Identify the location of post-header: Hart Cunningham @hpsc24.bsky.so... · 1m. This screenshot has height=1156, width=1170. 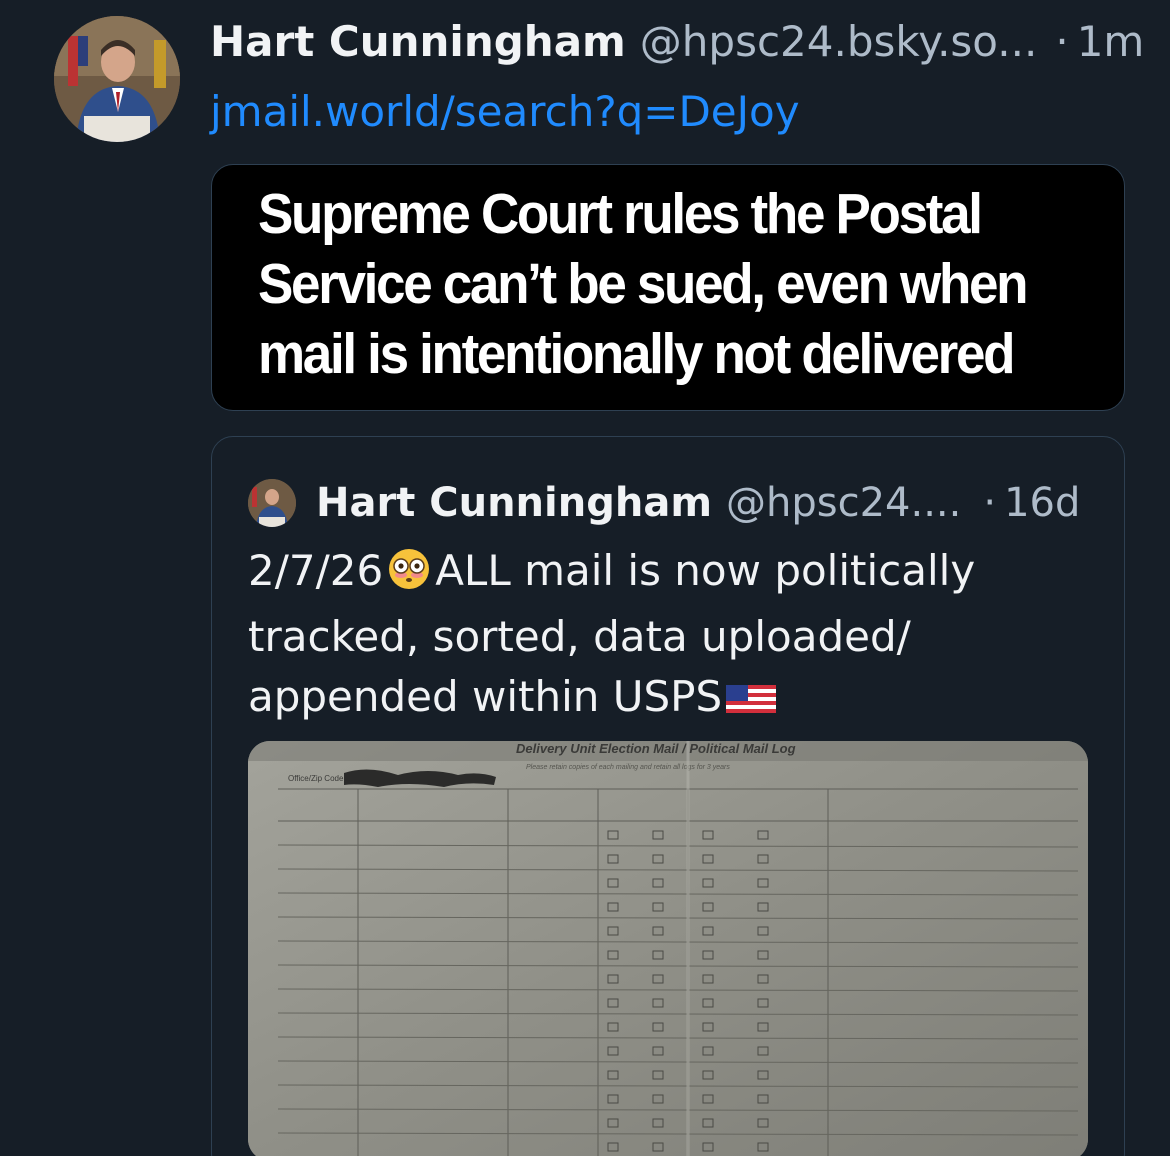
(677, 44).